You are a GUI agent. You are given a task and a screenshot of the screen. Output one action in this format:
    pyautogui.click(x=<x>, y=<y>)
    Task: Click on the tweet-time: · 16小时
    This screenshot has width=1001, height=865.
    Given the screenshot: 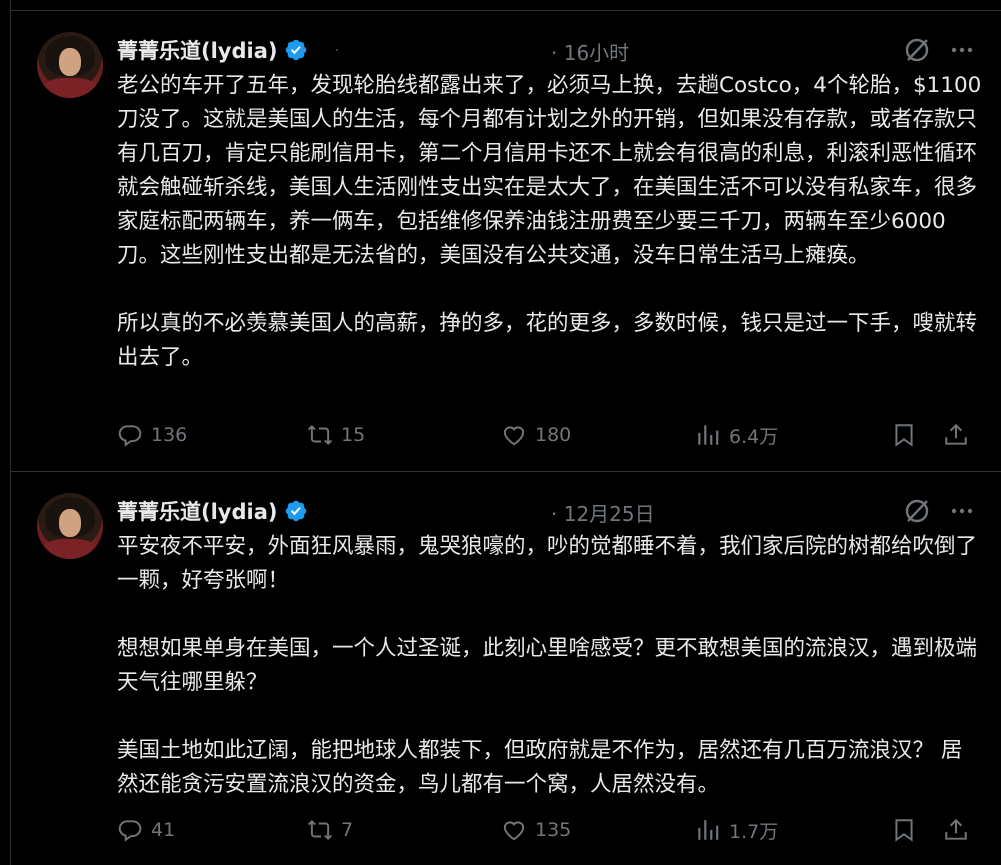 What is the action you would take?
    pyautogui.click(x=590, y=51)
    